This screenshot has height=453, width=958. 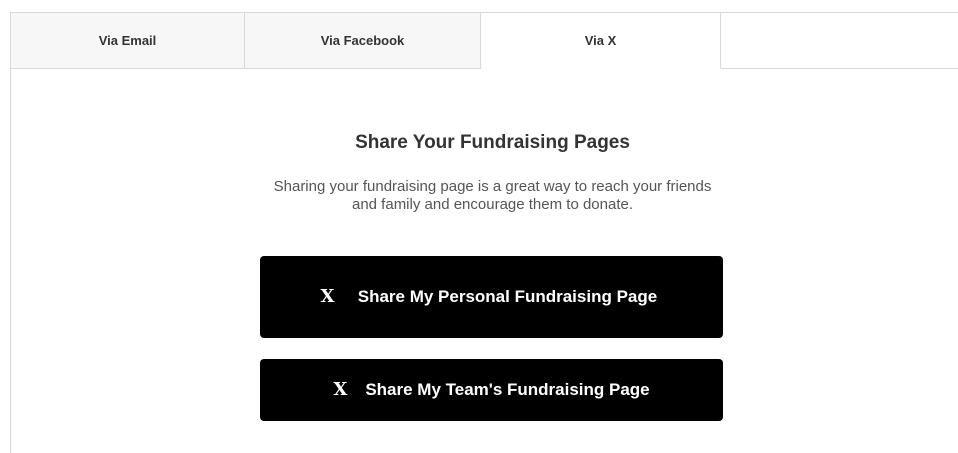 What do you see at coordinates (492, 142) in the screenshot?
I see `page-title: Share Your Fundraising Pages` at bounding box center [492, 142].